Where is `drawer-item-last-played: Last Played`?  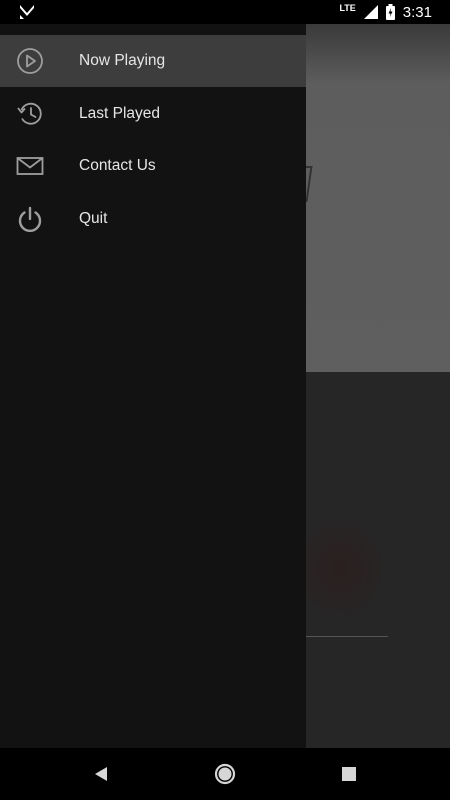 drawer-item-last-played: Last Played is located at coordinates (153, 114).